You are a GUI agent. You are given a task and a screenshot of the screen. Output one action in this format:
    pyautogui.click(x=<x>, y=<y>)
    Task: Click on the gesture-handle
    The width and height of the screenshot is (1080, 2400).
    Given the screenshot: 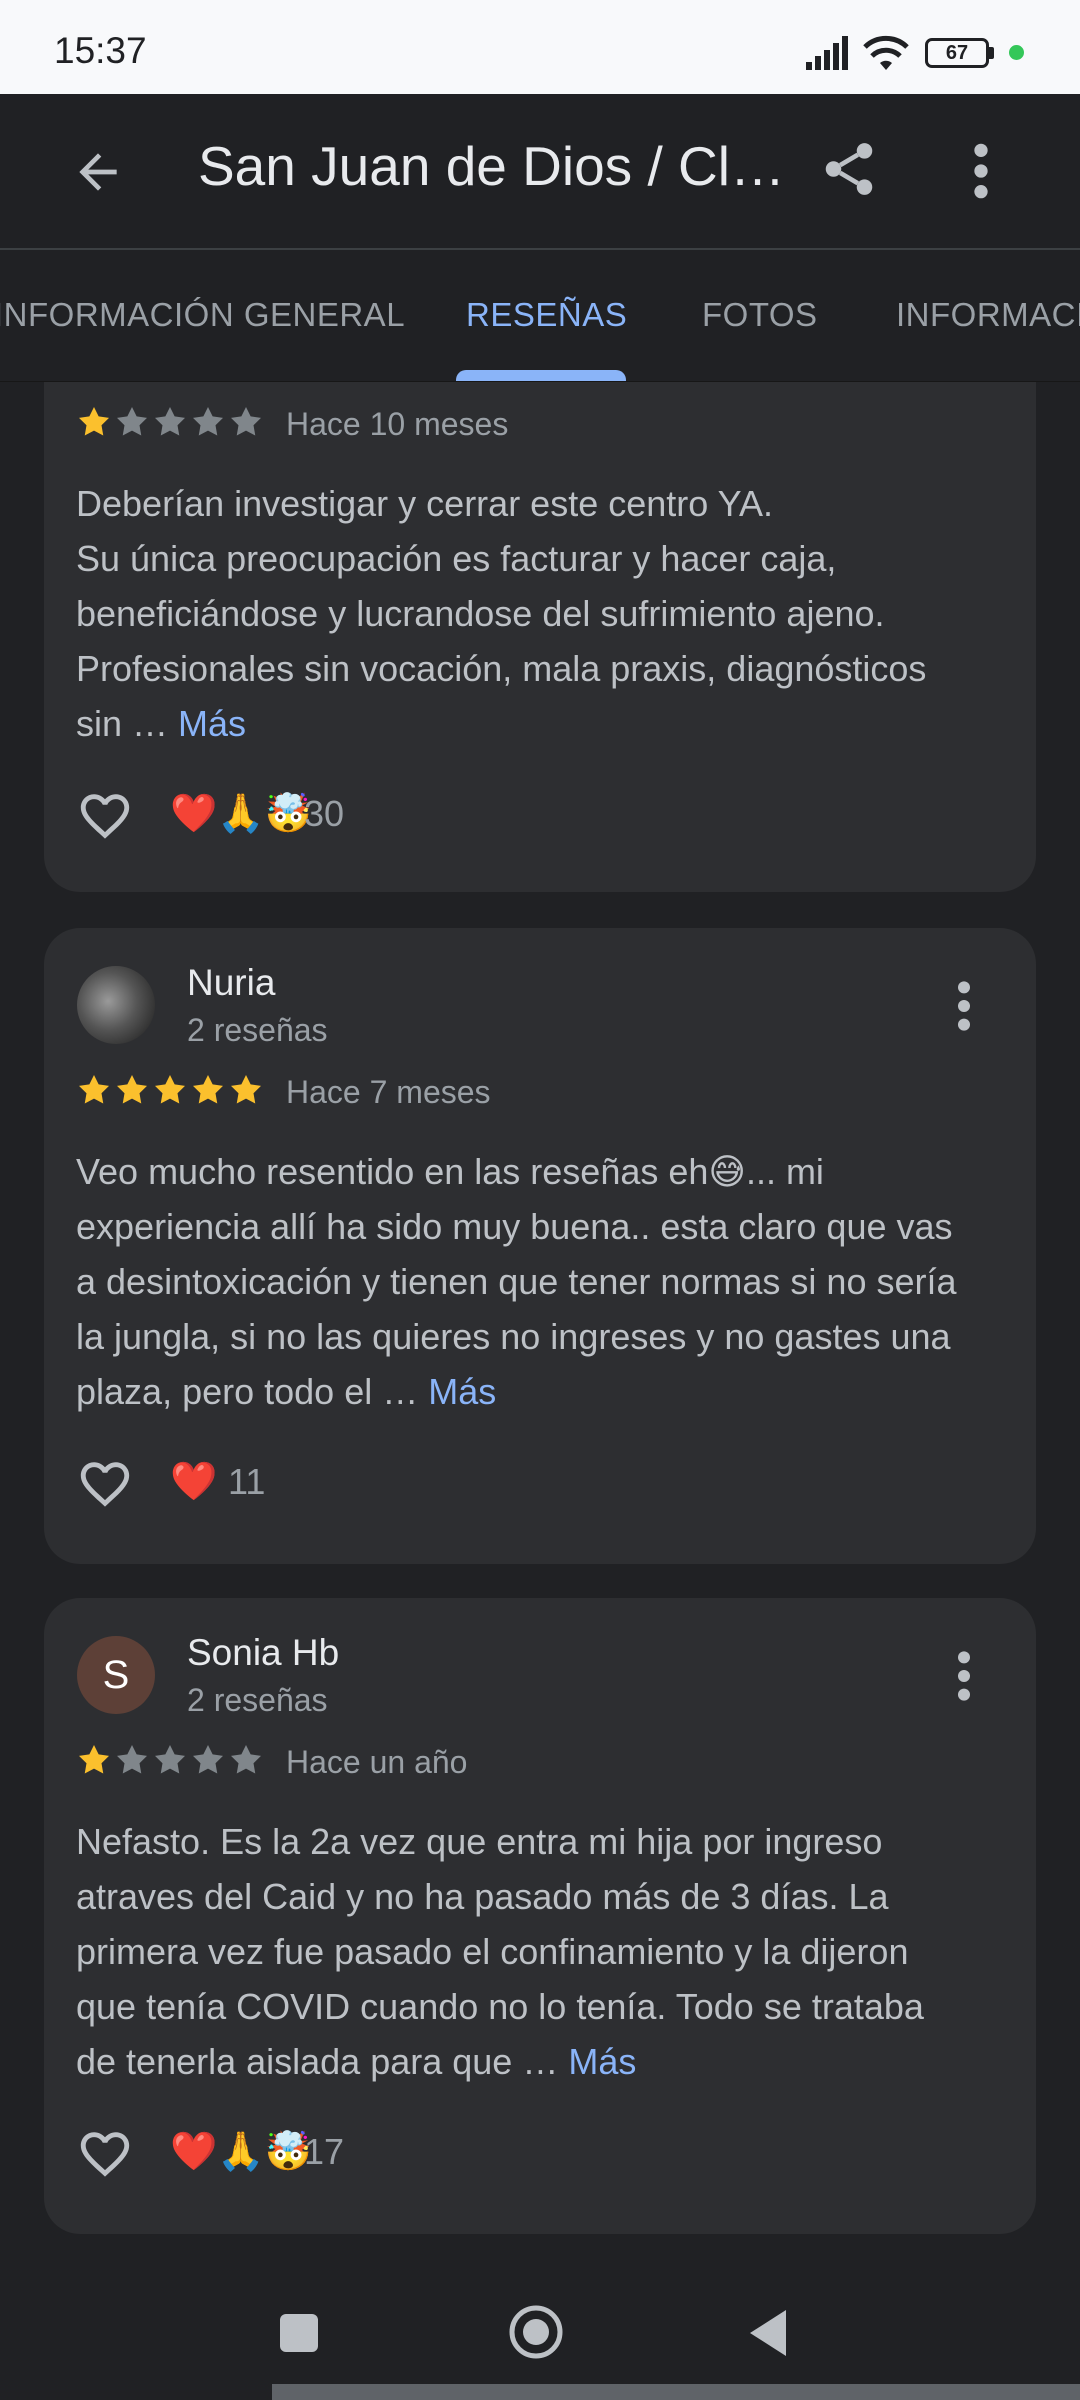 What is the action you would take?
    pyautogui.click(x=676, y=2392)
    